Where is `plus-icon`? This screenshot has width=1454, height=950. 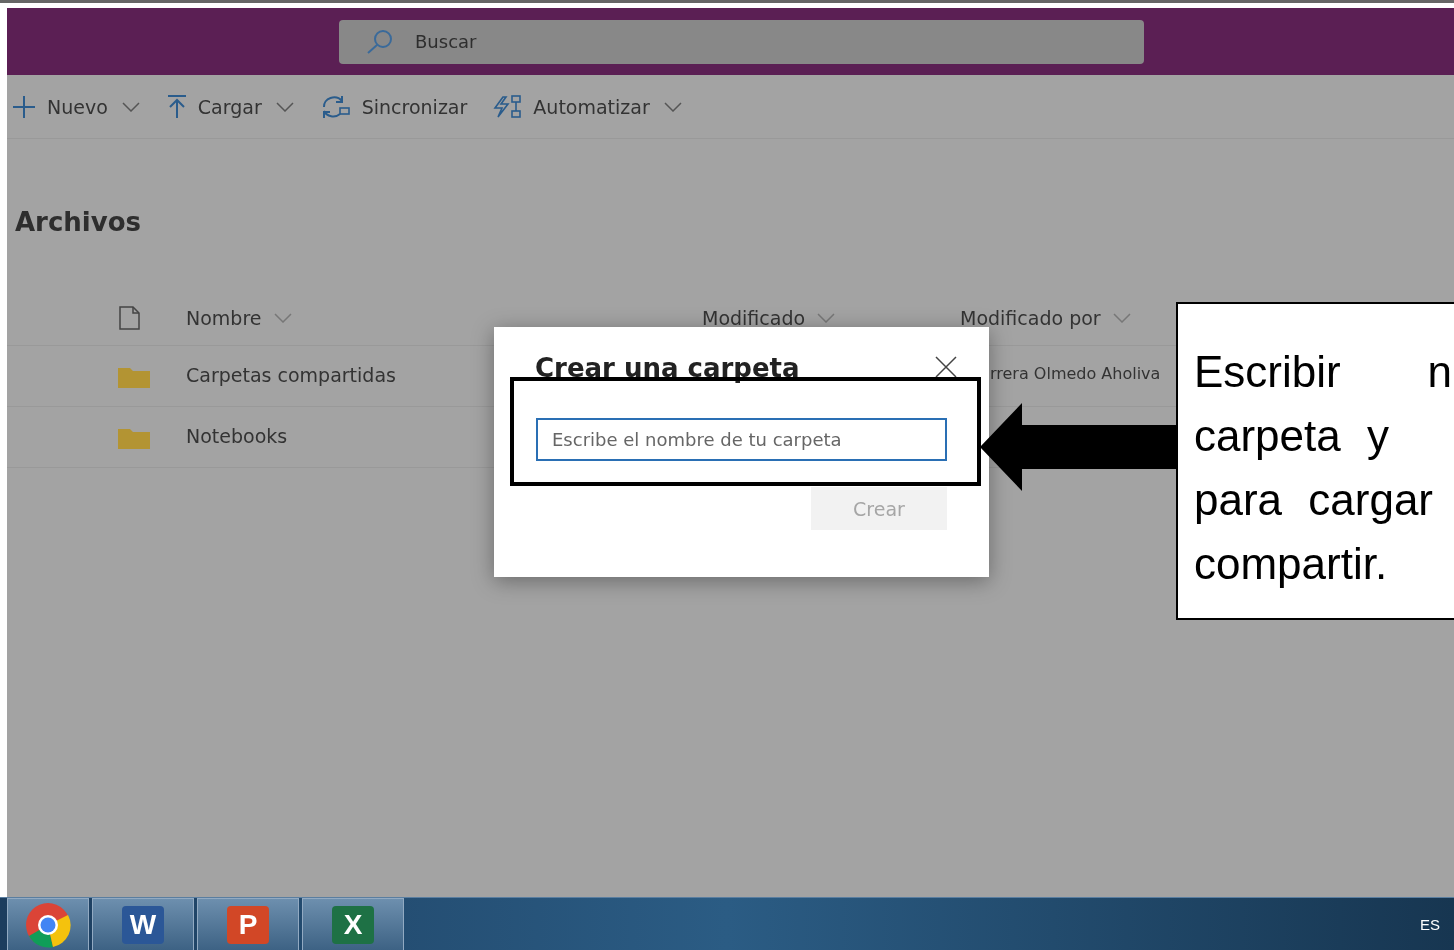 plus-icon is located at coordinates (24, 106).